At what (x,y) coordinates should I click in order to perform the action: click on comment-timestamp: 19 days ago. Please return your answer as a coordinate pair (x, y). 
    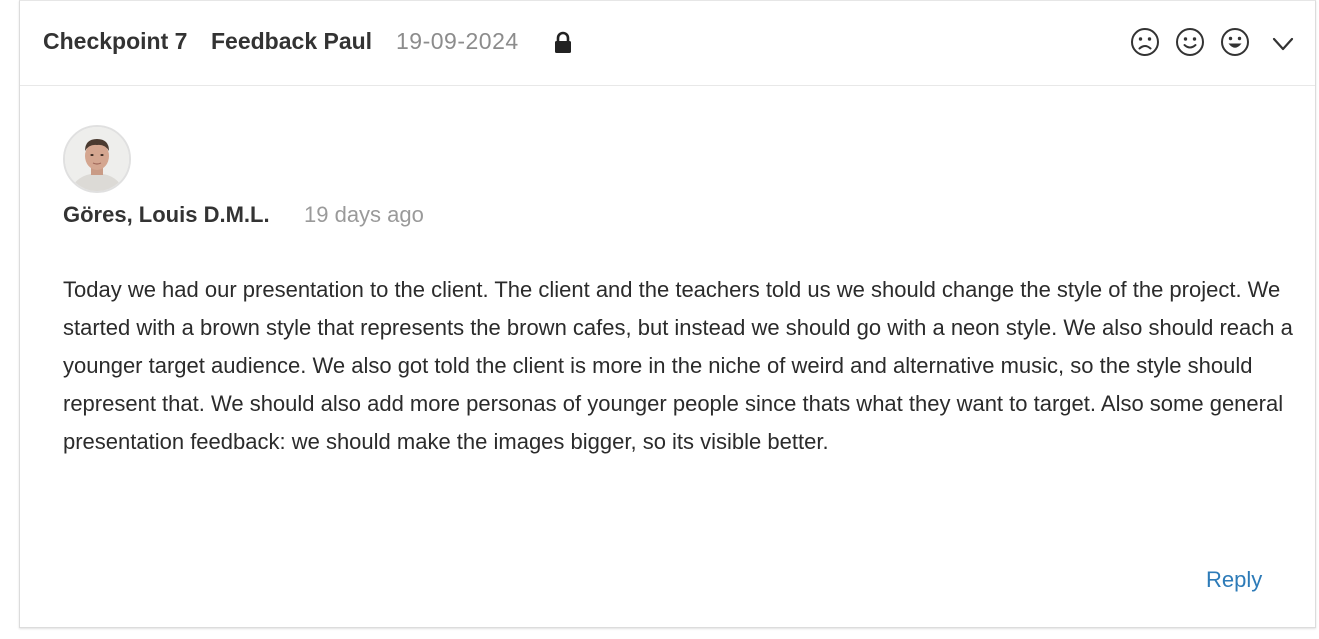
    Looking at the image, I should click on (364, 214).